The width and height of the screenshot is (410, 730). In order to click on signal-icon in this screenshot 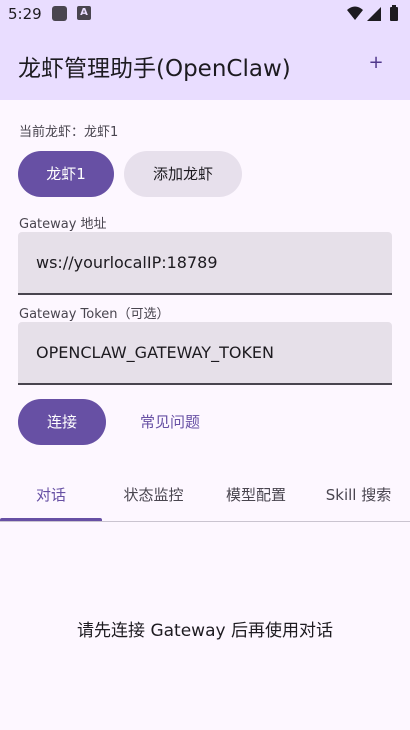, I will do `click(374, 14)`.